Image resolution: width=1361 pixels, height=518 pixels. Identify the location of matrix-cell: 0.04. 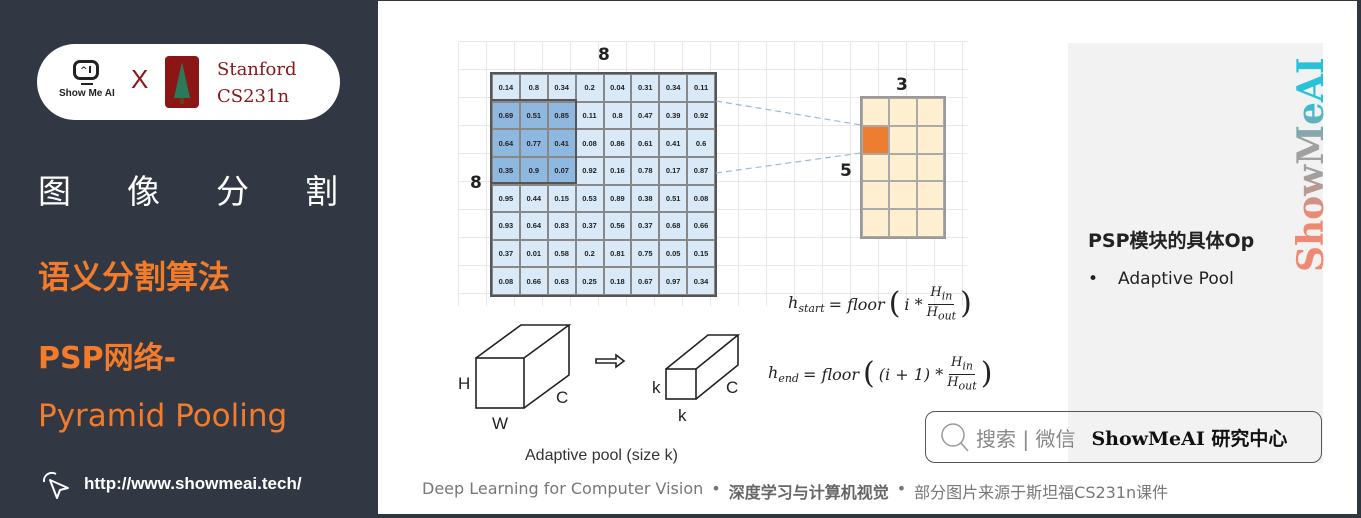
(617, 88).